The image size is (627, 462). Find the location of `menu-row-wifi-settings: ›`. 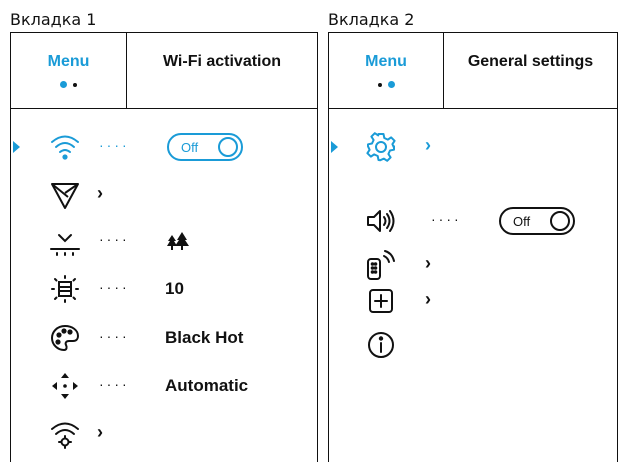

menu-row-wifi-settings: › is located at coordinates (164, 434).